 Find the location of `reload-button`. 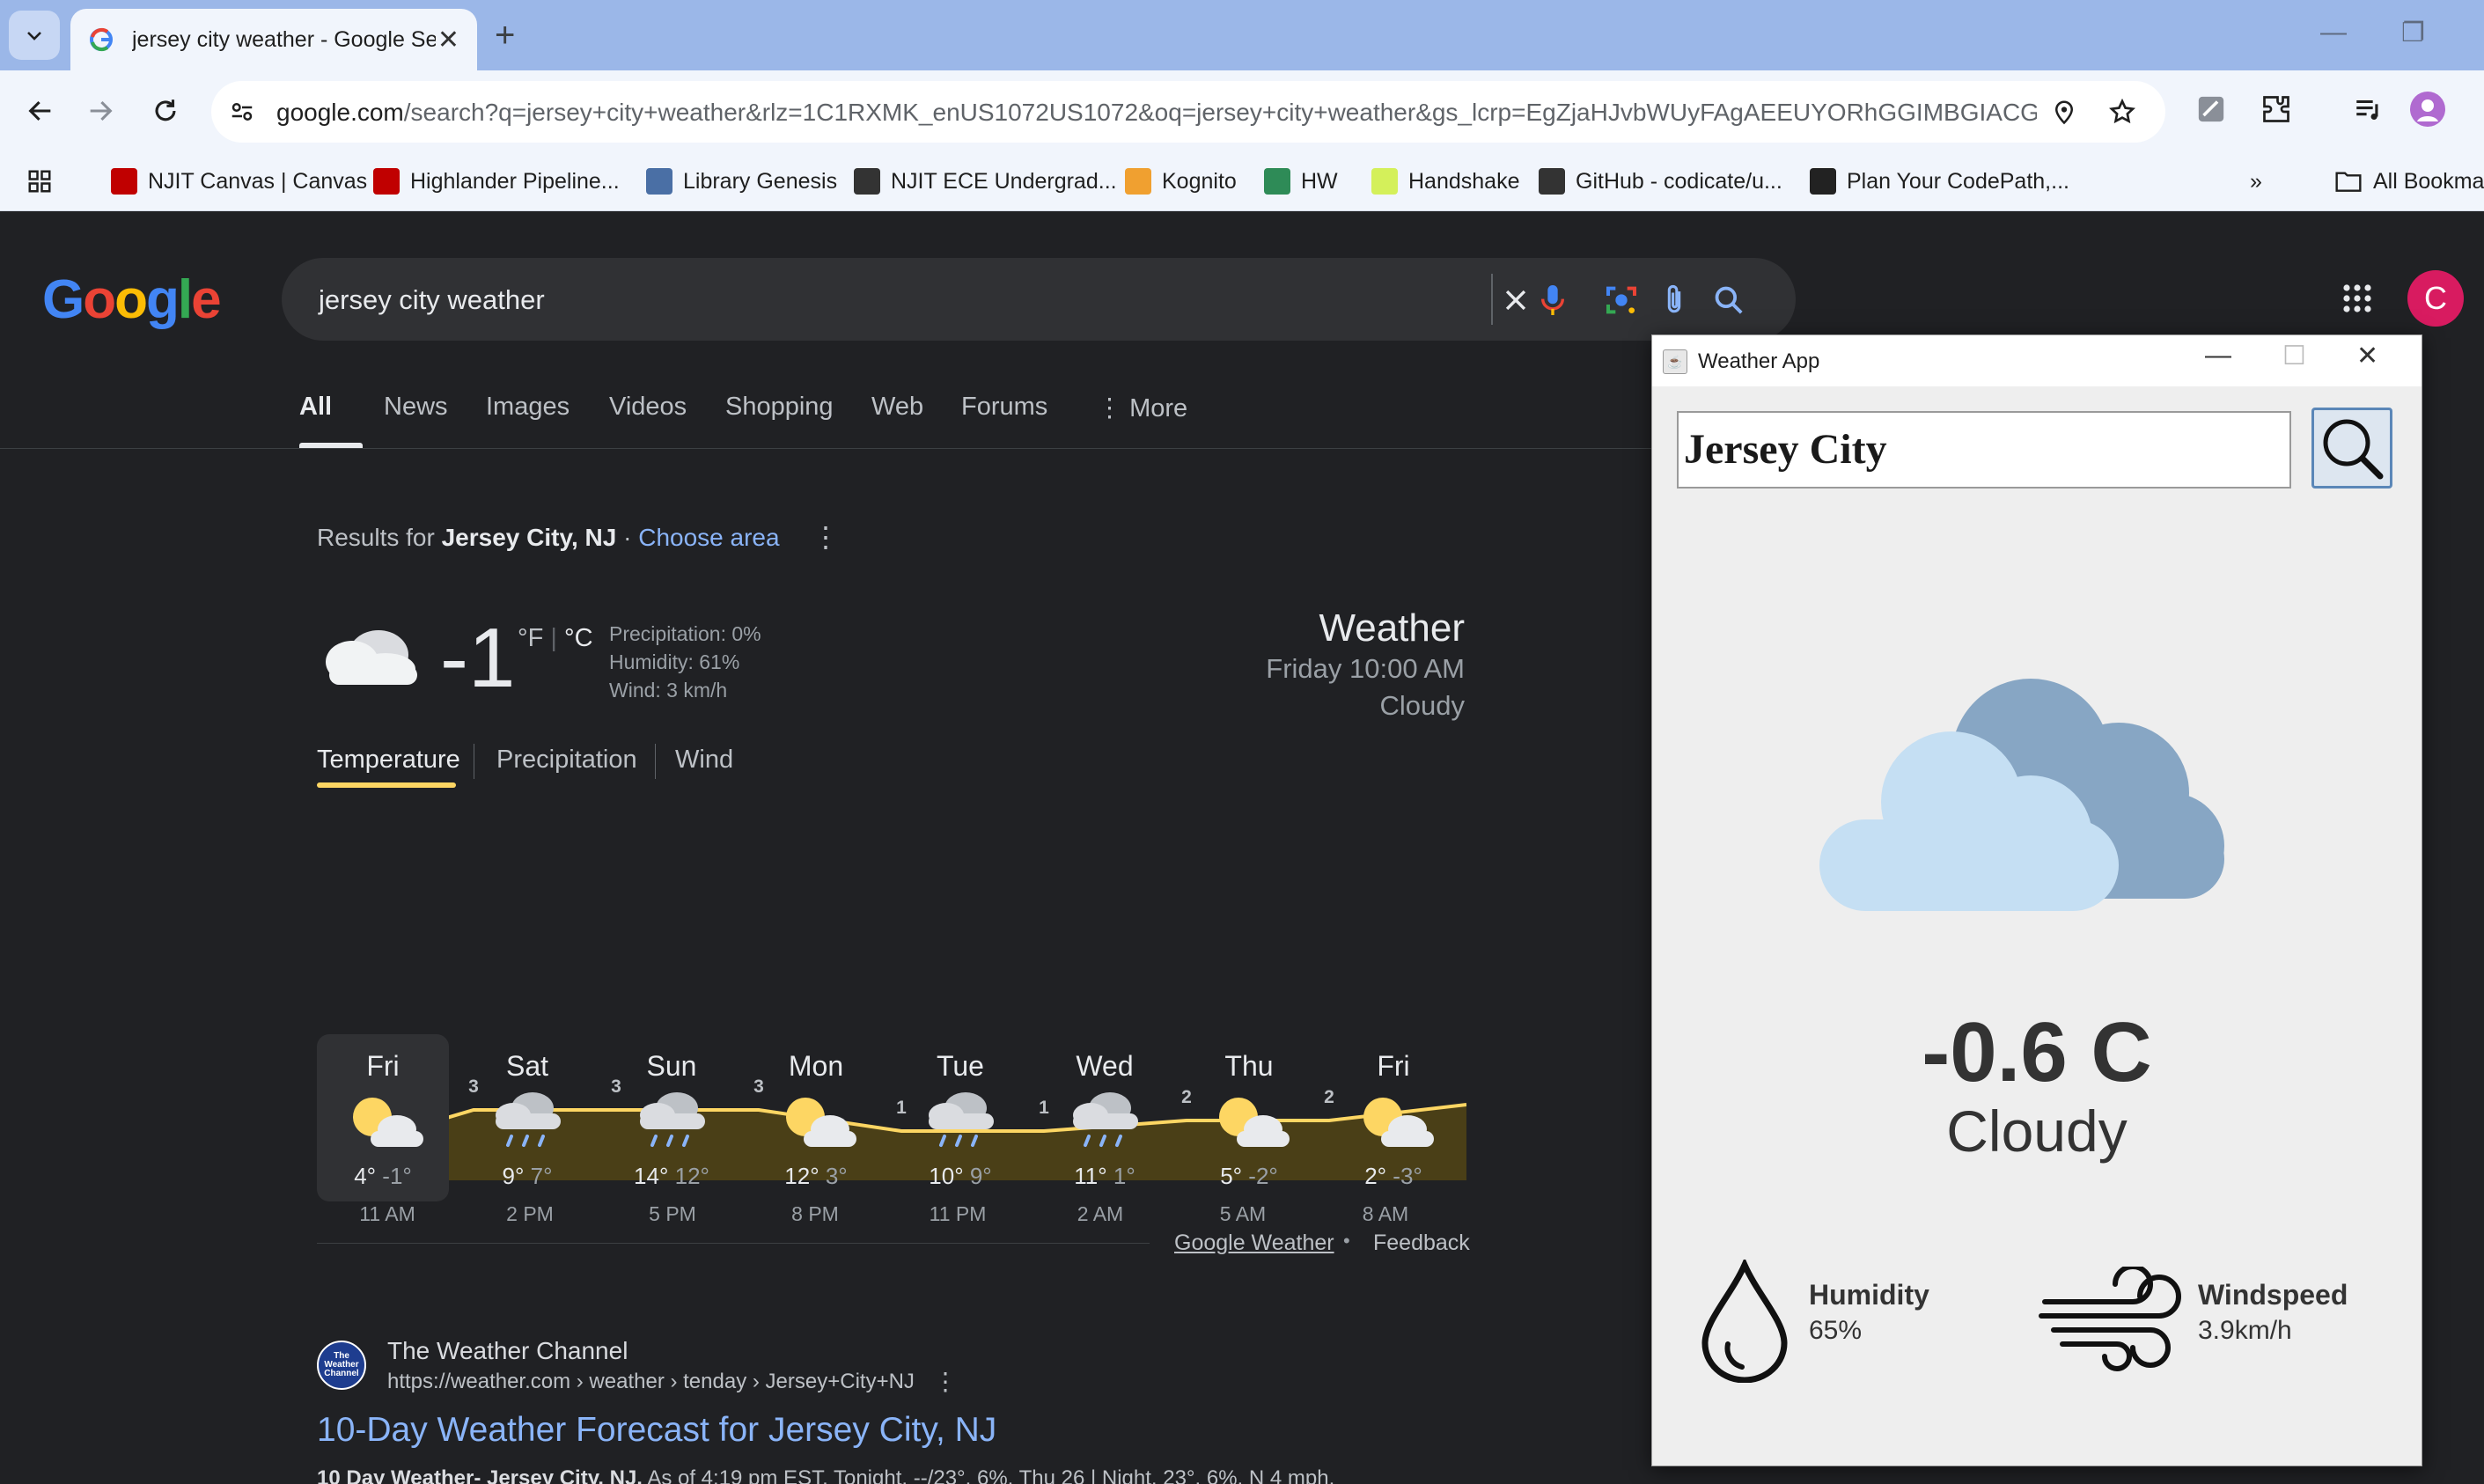

reload-button is located at coordinates (165, 111).